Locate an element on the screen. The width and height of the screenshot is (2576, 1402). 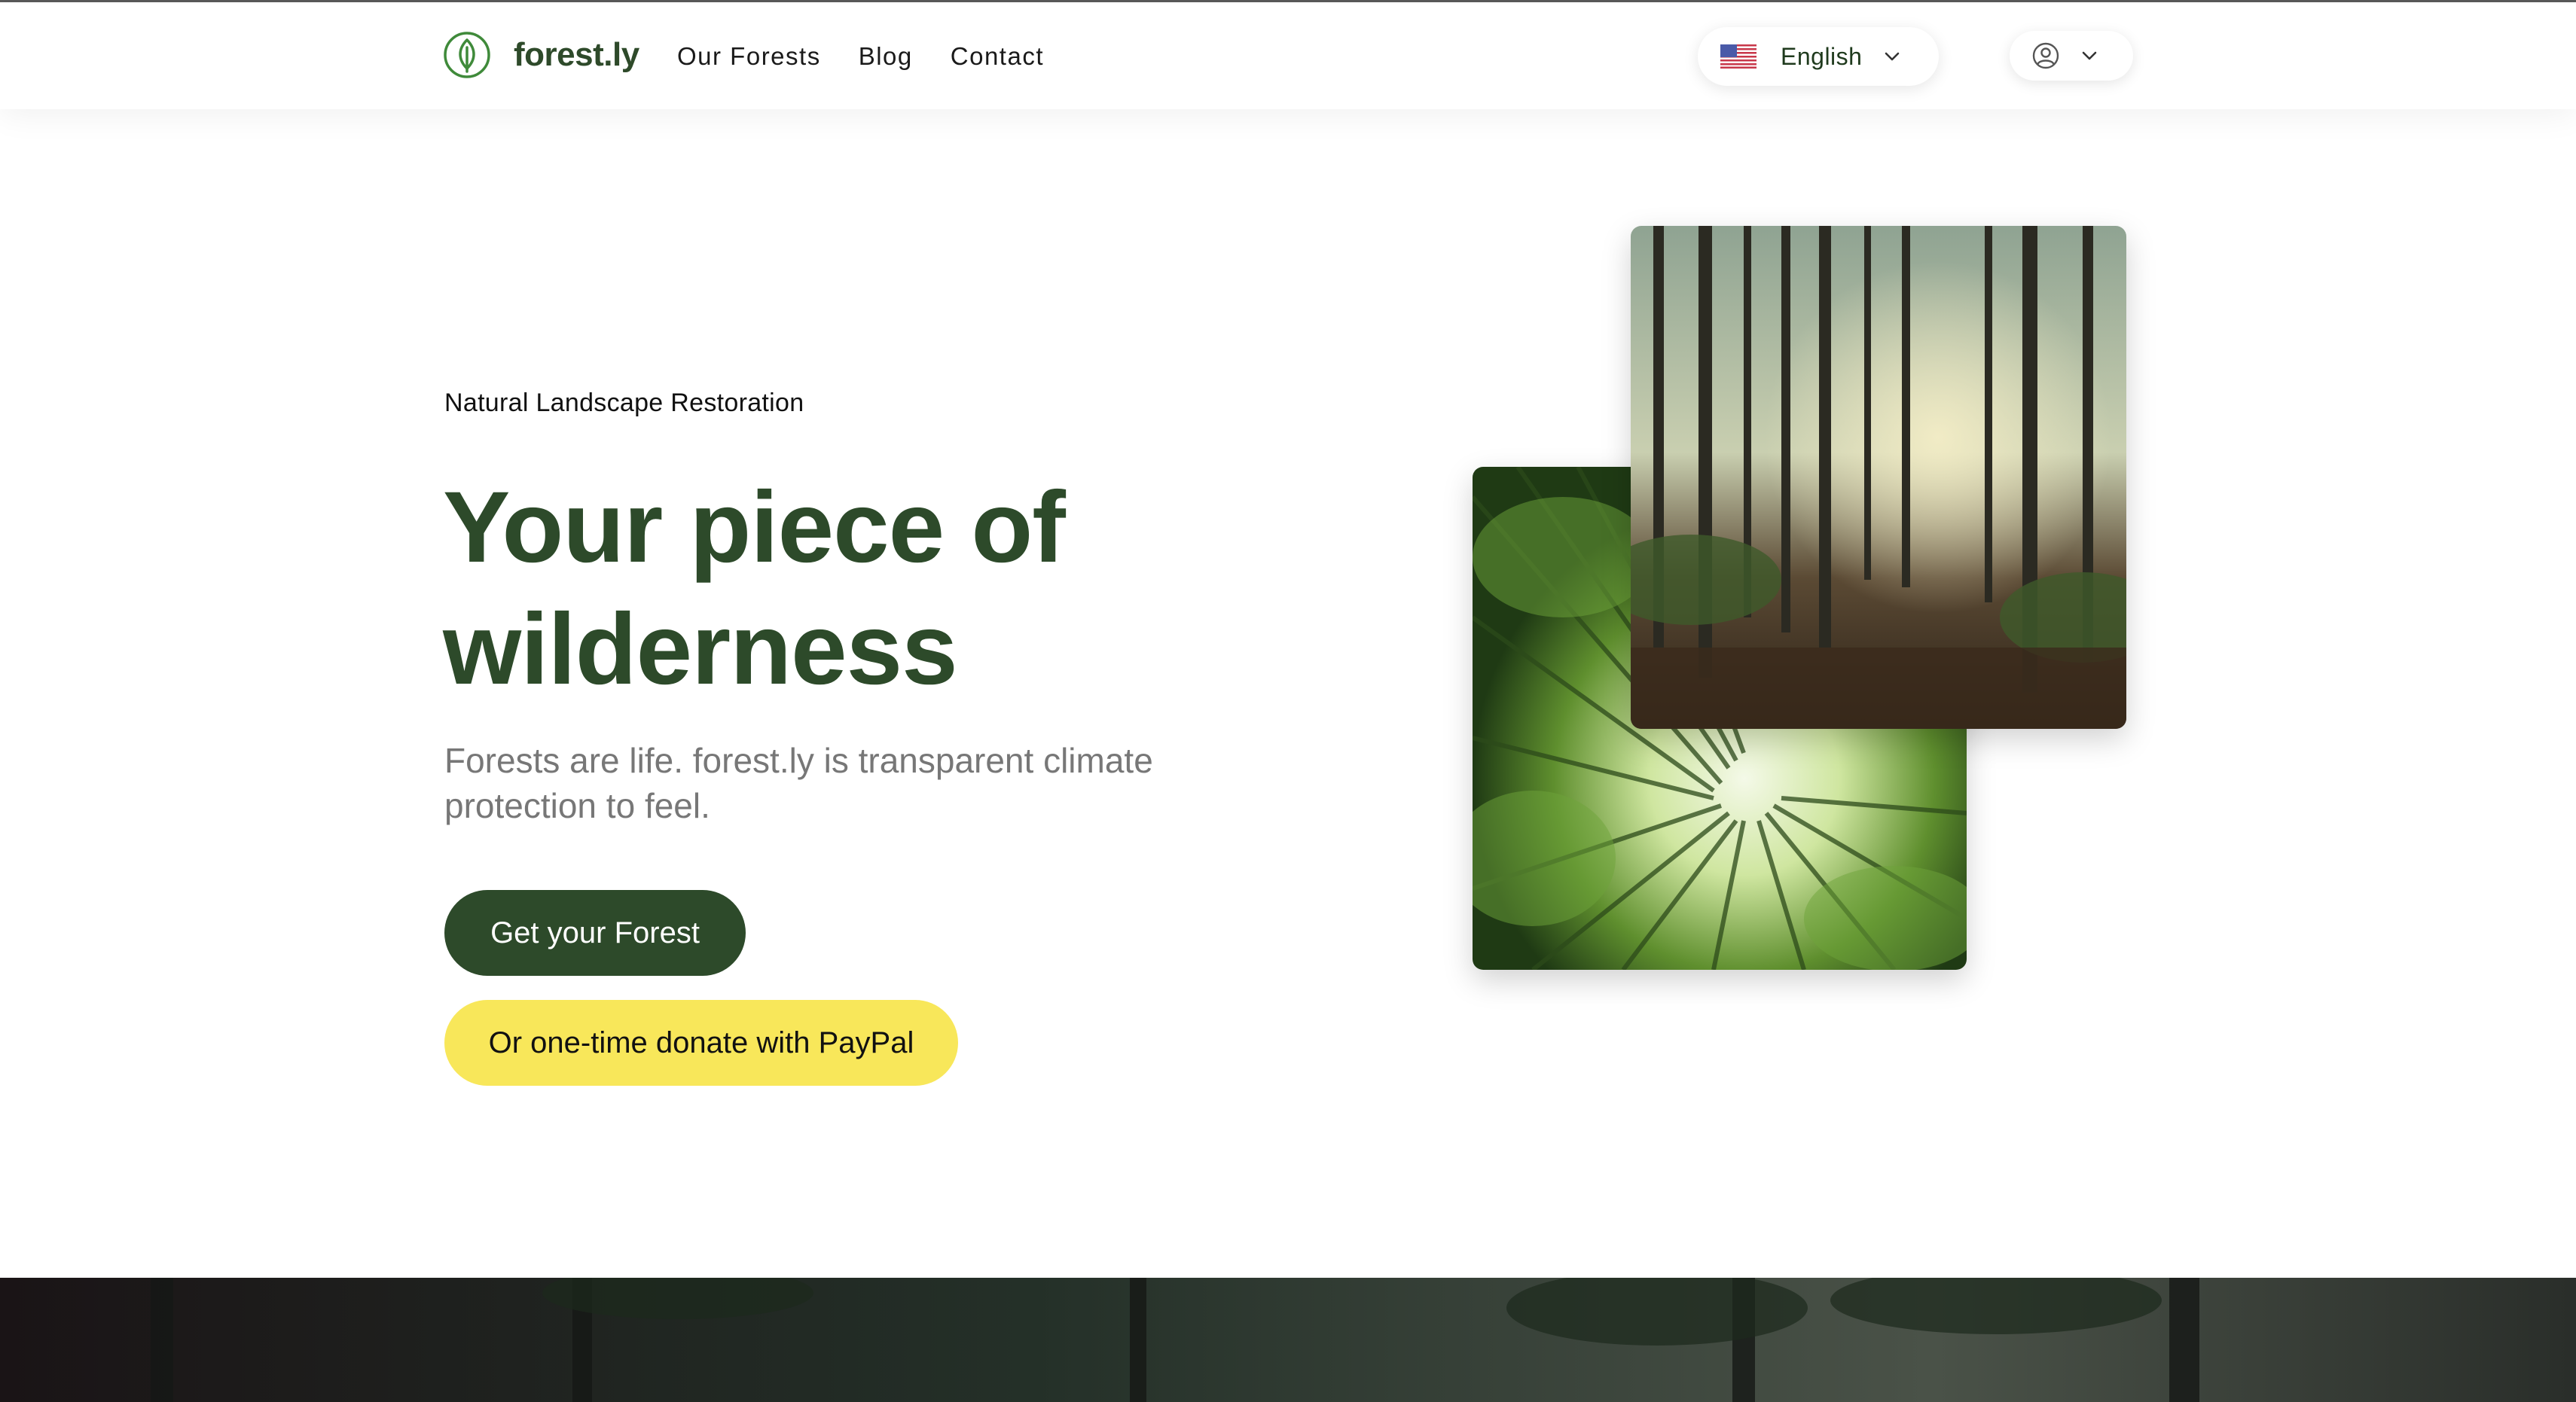
brand-logo: forest.ly is located at coordinates (541, 55).